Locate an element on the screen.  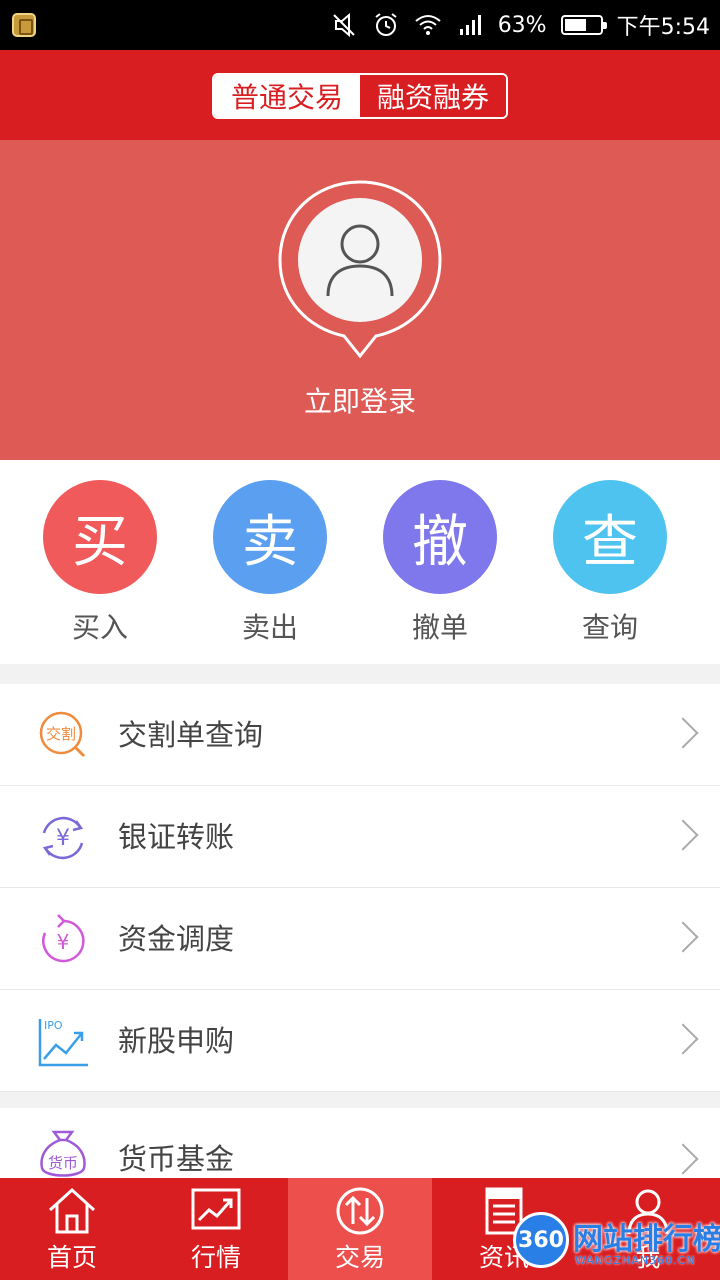
money-fund-icon: 货币 is located at coordinates (63, 1153).